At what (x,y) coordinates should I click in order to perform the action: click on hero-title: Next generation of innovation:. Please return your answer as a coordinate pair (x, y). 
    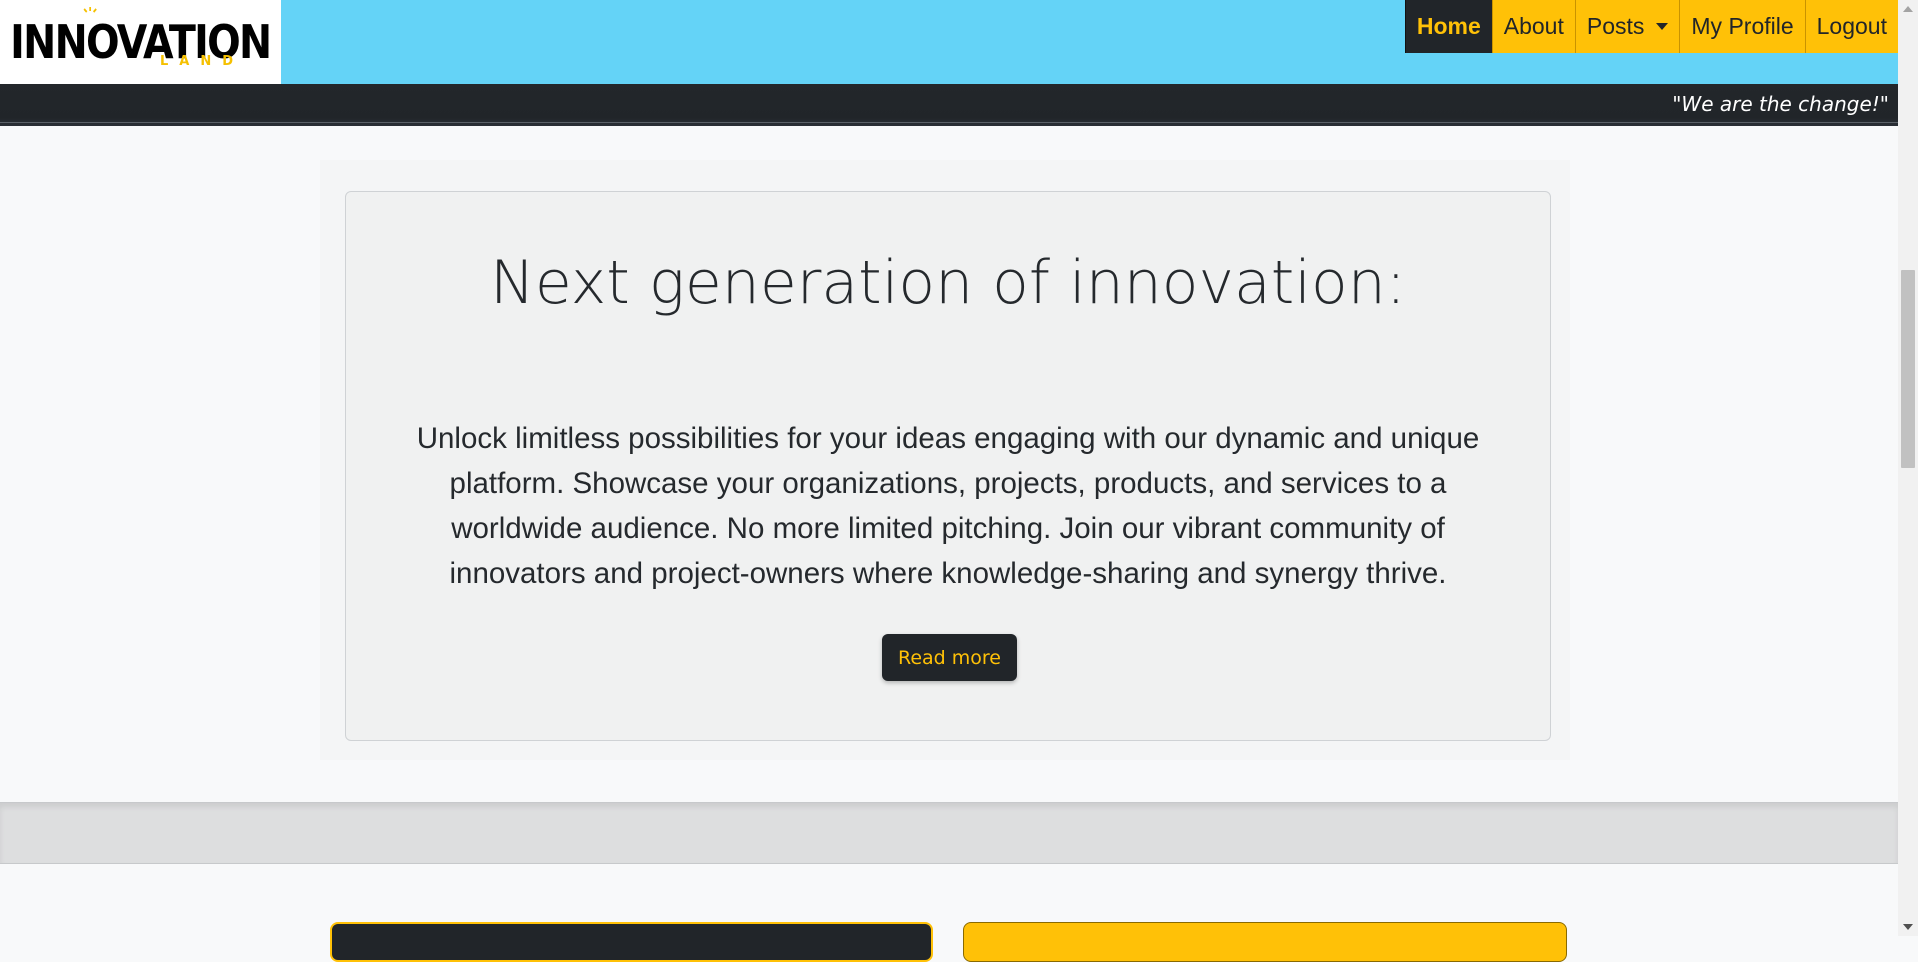
    Looking at the image, I should click on (948, 283).